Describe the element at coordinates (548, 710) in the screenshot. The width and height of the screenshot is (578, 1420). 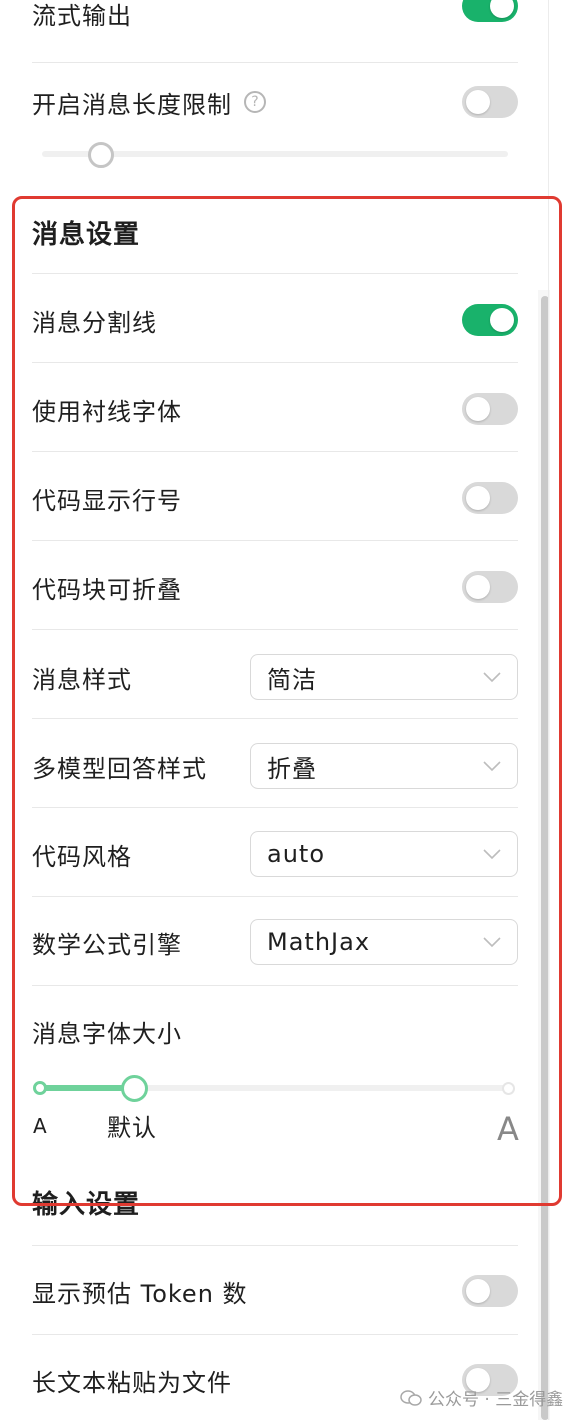
I see `panel-border` at that location.